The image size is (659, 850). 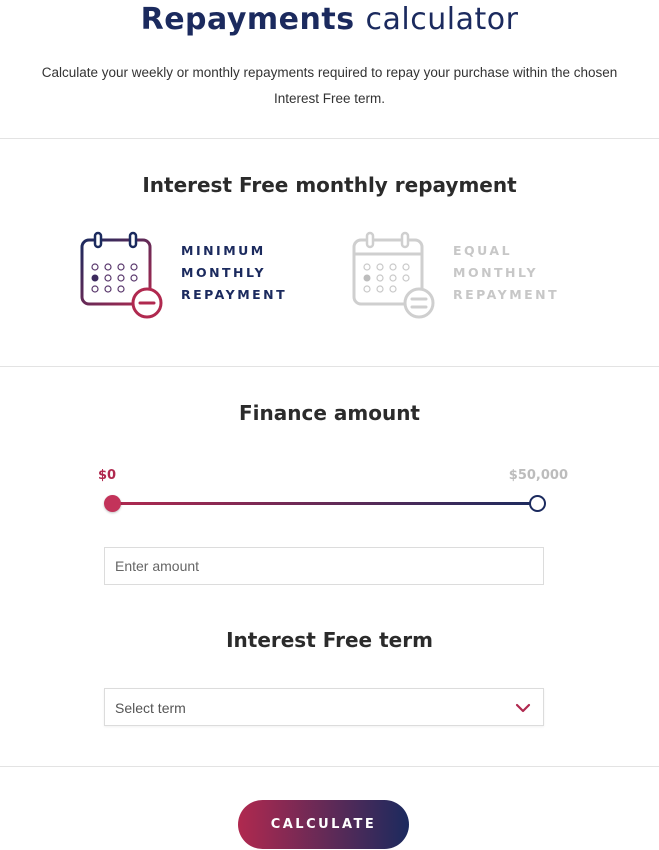 I want to click on repayment-type-heading: Interest Free monthly repayment, so click(x=329, y=185).